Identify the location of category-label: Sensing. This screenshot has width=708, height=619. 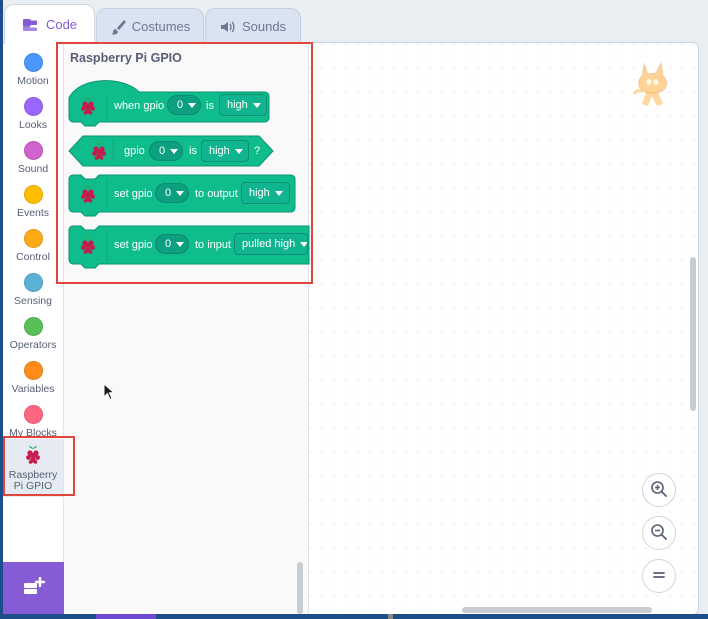
(33, 301).